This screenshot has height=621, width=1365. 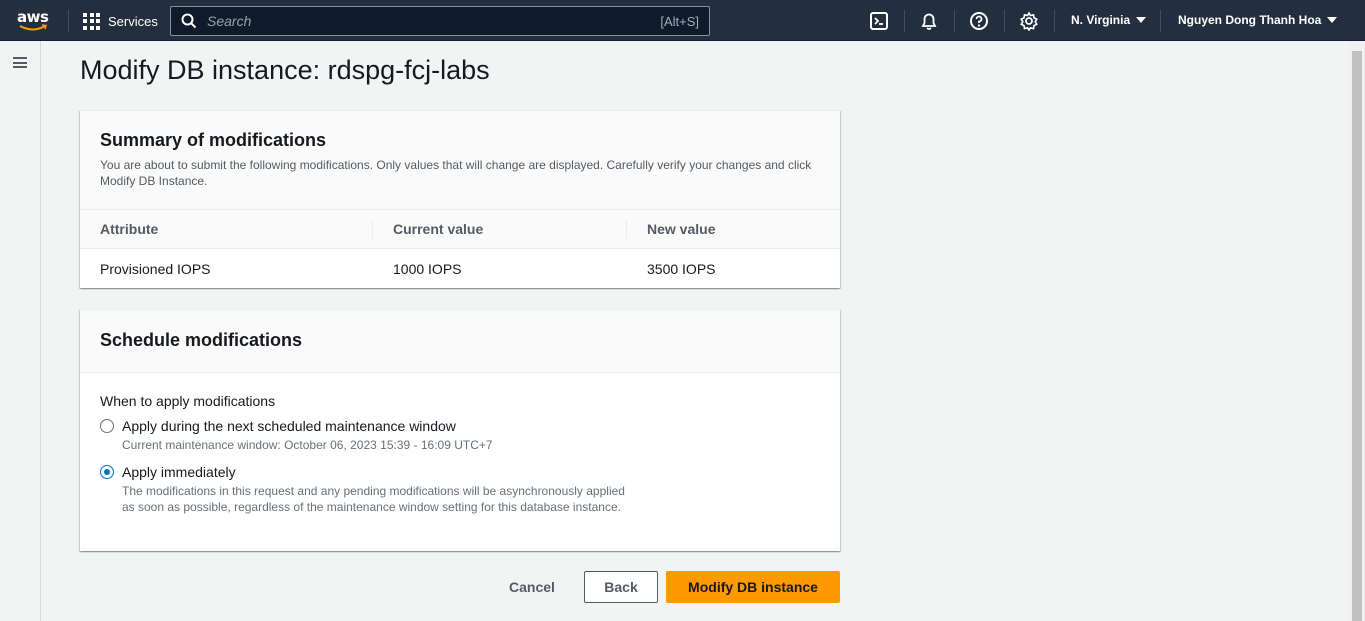 I want to click on grid-icon, so click(x=91, y=21).